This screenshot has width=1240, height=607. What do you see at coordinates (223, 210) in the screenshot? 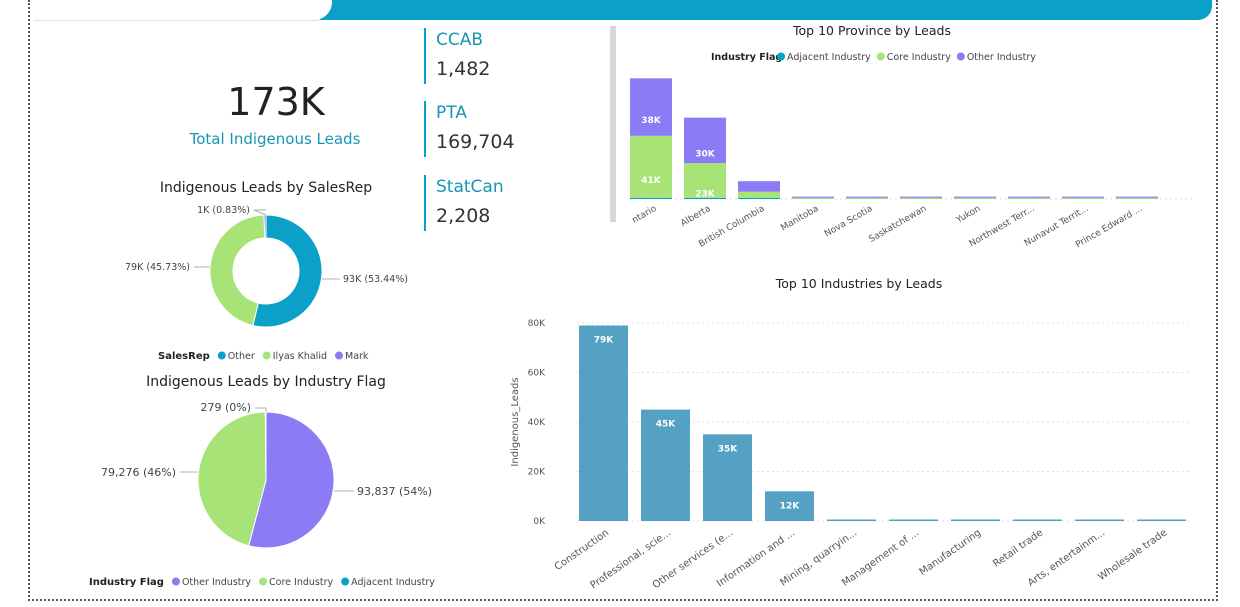
I see `donut-data-label: 1K (0.83%)` at bounding box center [223, 210].